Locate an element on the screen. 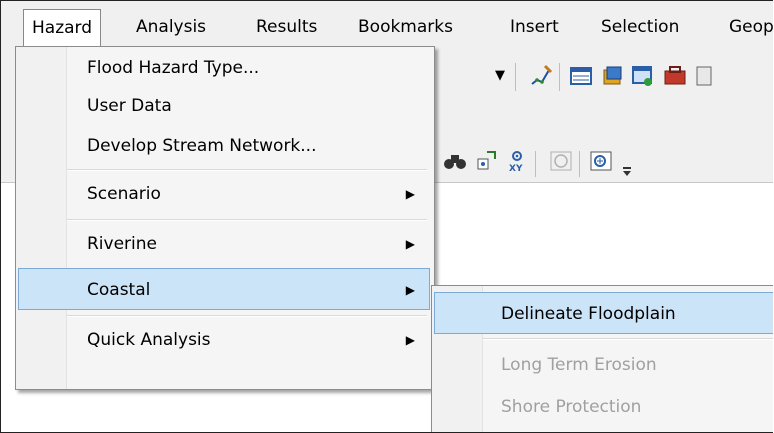 The image size is (774, 433). submenu-item-shore-protection: Shore Protection is located at coordinates (604, 407).